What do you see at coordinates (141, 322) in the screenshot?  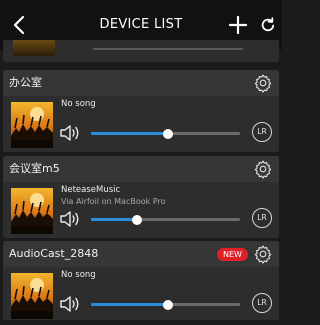 I see `list-bottom` at bounding box center [141, 322].